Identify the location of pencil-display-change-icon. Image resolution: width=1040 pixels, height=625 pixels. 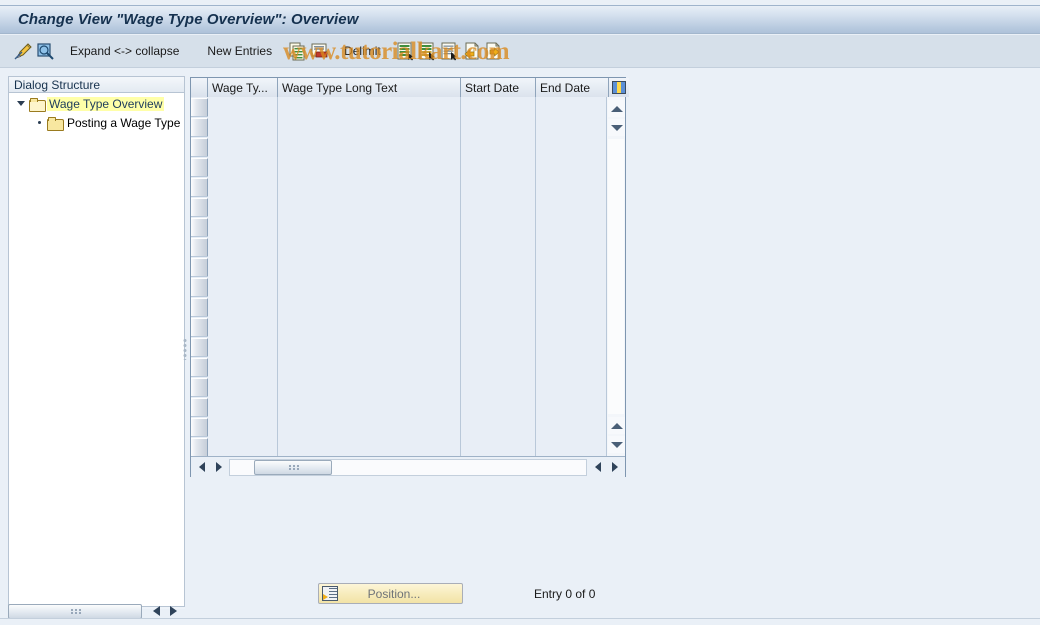
(23, 51).